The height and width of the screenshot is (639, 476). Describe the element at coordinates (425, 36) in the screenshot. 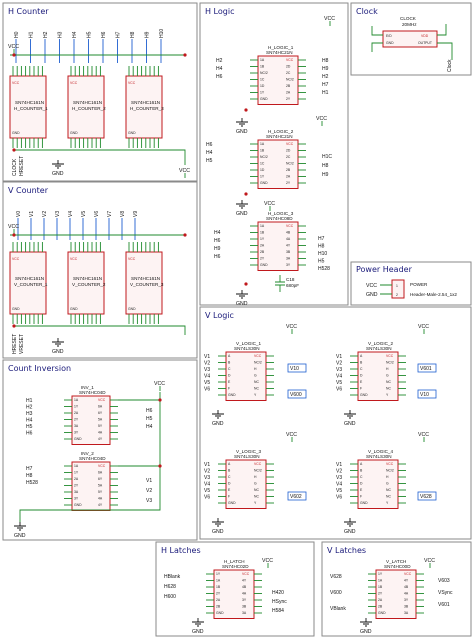

I see `clock-pin-vdd: VDD` at that location.